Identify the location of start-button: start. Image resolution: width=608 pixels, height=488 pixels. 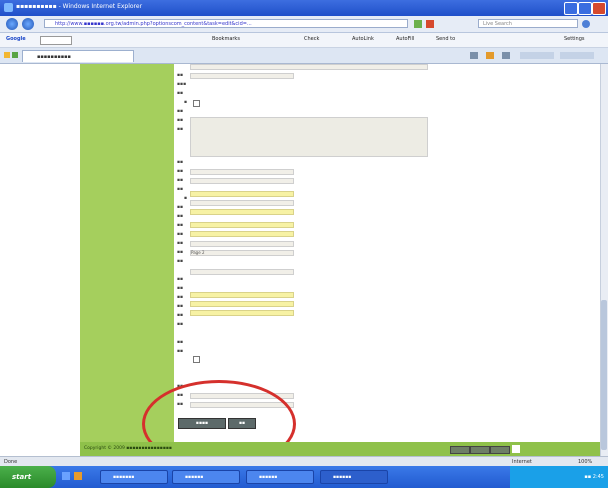
(28, 477).